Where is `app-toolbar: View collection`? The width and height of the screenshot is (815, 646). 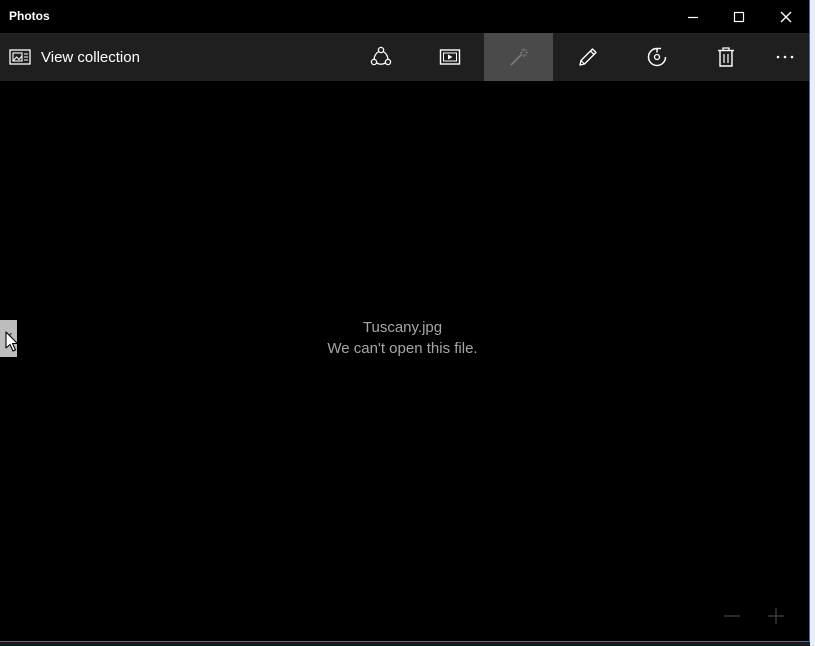 app-toolbar: View collection is located at coordinates (404, 57).